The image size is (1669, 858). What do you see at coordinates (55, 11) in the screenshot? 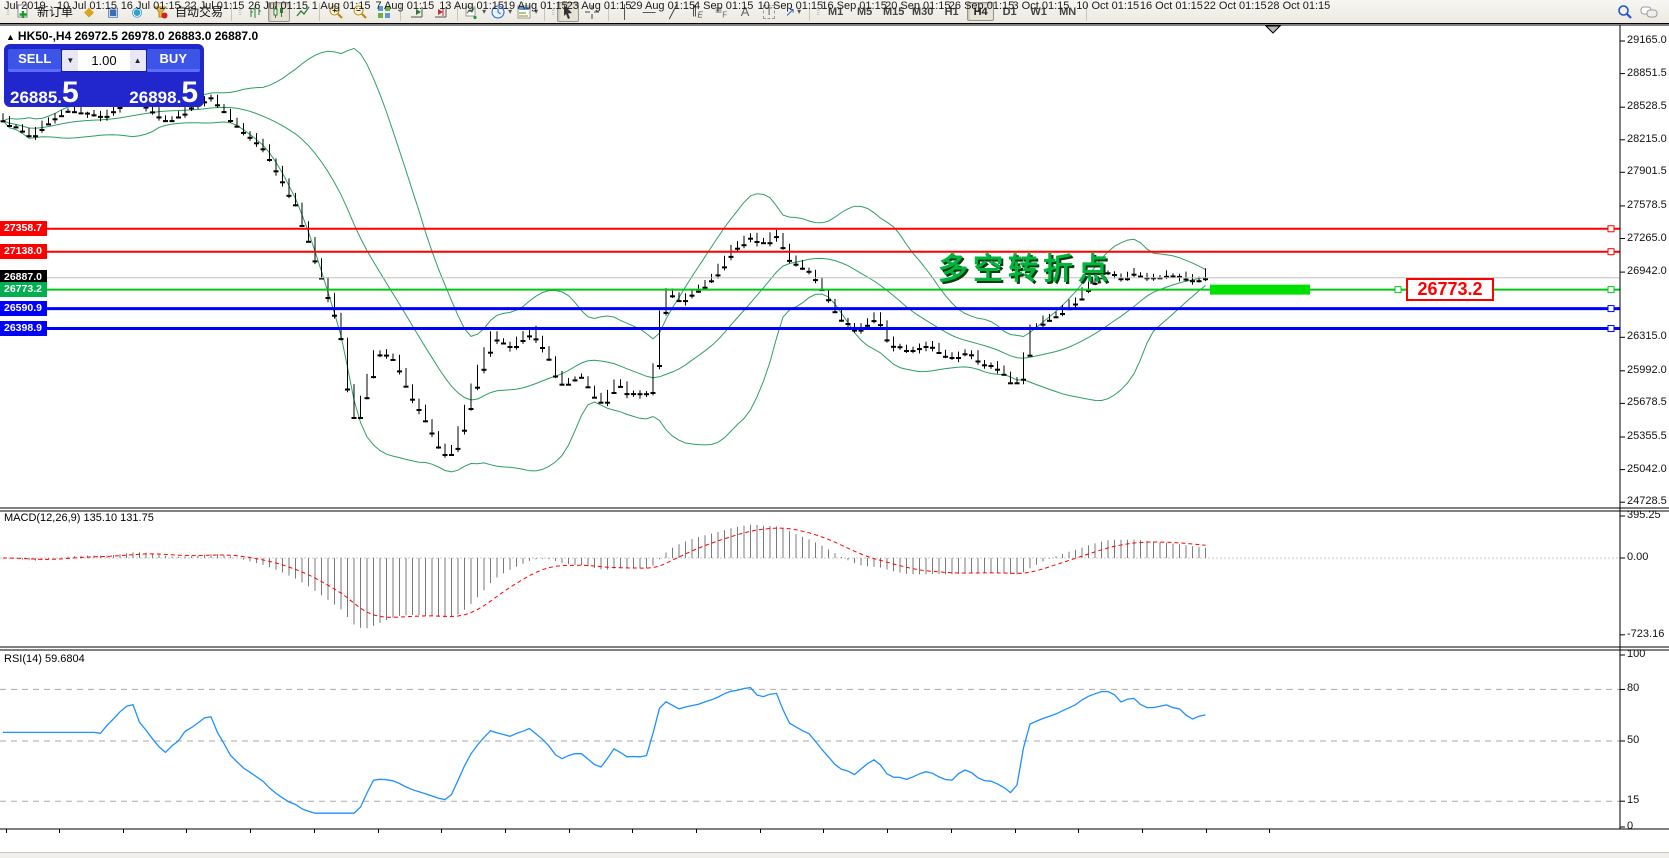
I see `new-order-label: 新订单` at bounding box center [55, 11].